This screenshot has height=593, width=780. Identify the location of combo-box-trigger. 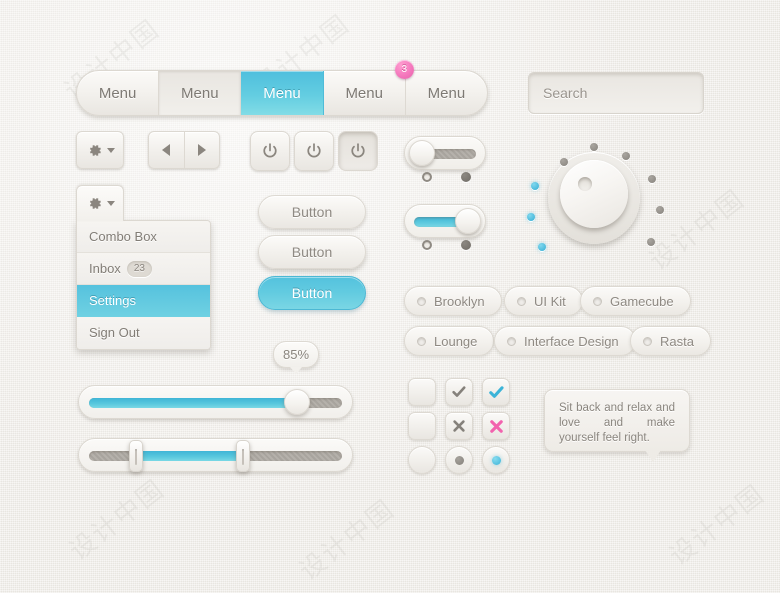
(100, 203).